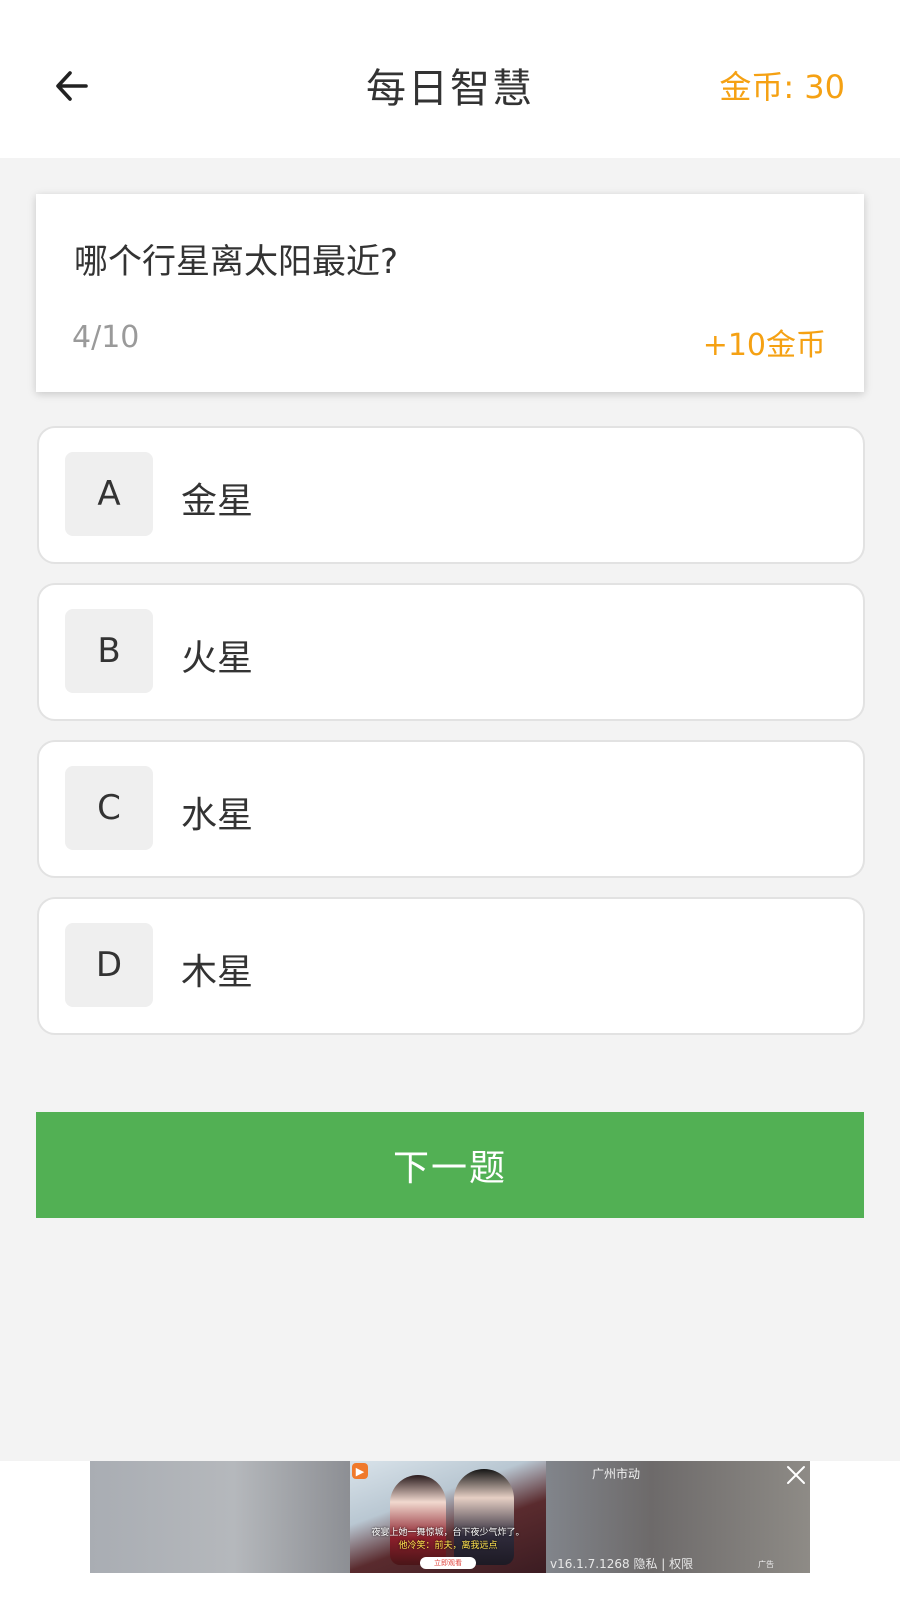 The image size is (900, 1600). I want to click on option-letter: A, so click(109, 494).